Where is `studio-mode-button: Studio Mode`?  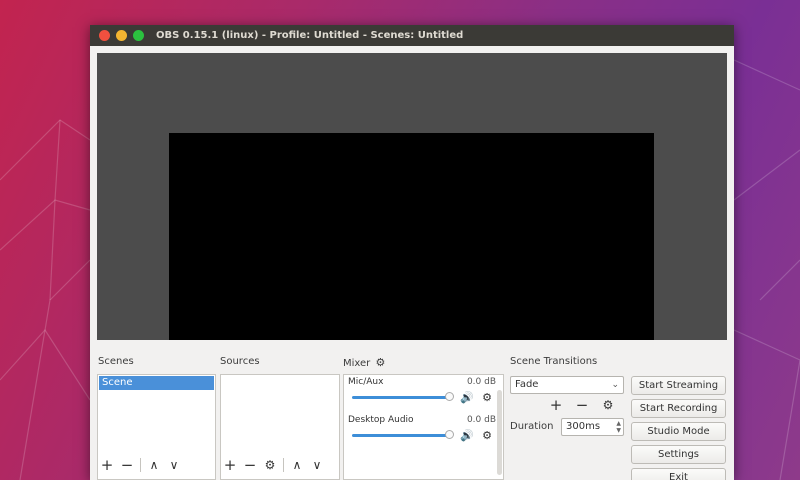 studio-mode-button: Studio Mode is located at coordinates (678, 431).